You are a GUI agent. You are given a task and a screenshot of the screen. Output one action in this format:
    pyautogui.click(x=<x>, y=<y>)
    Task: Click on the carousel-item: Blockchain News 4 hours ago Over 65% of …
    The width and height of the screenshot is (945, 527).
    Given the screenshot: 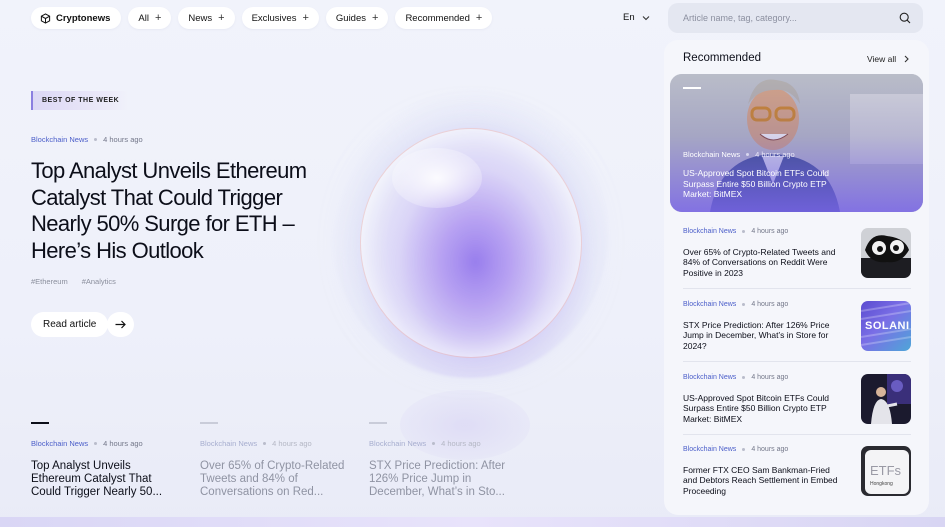 What is the action you would take?
    pyautogui.click(x=275, y=460)
    